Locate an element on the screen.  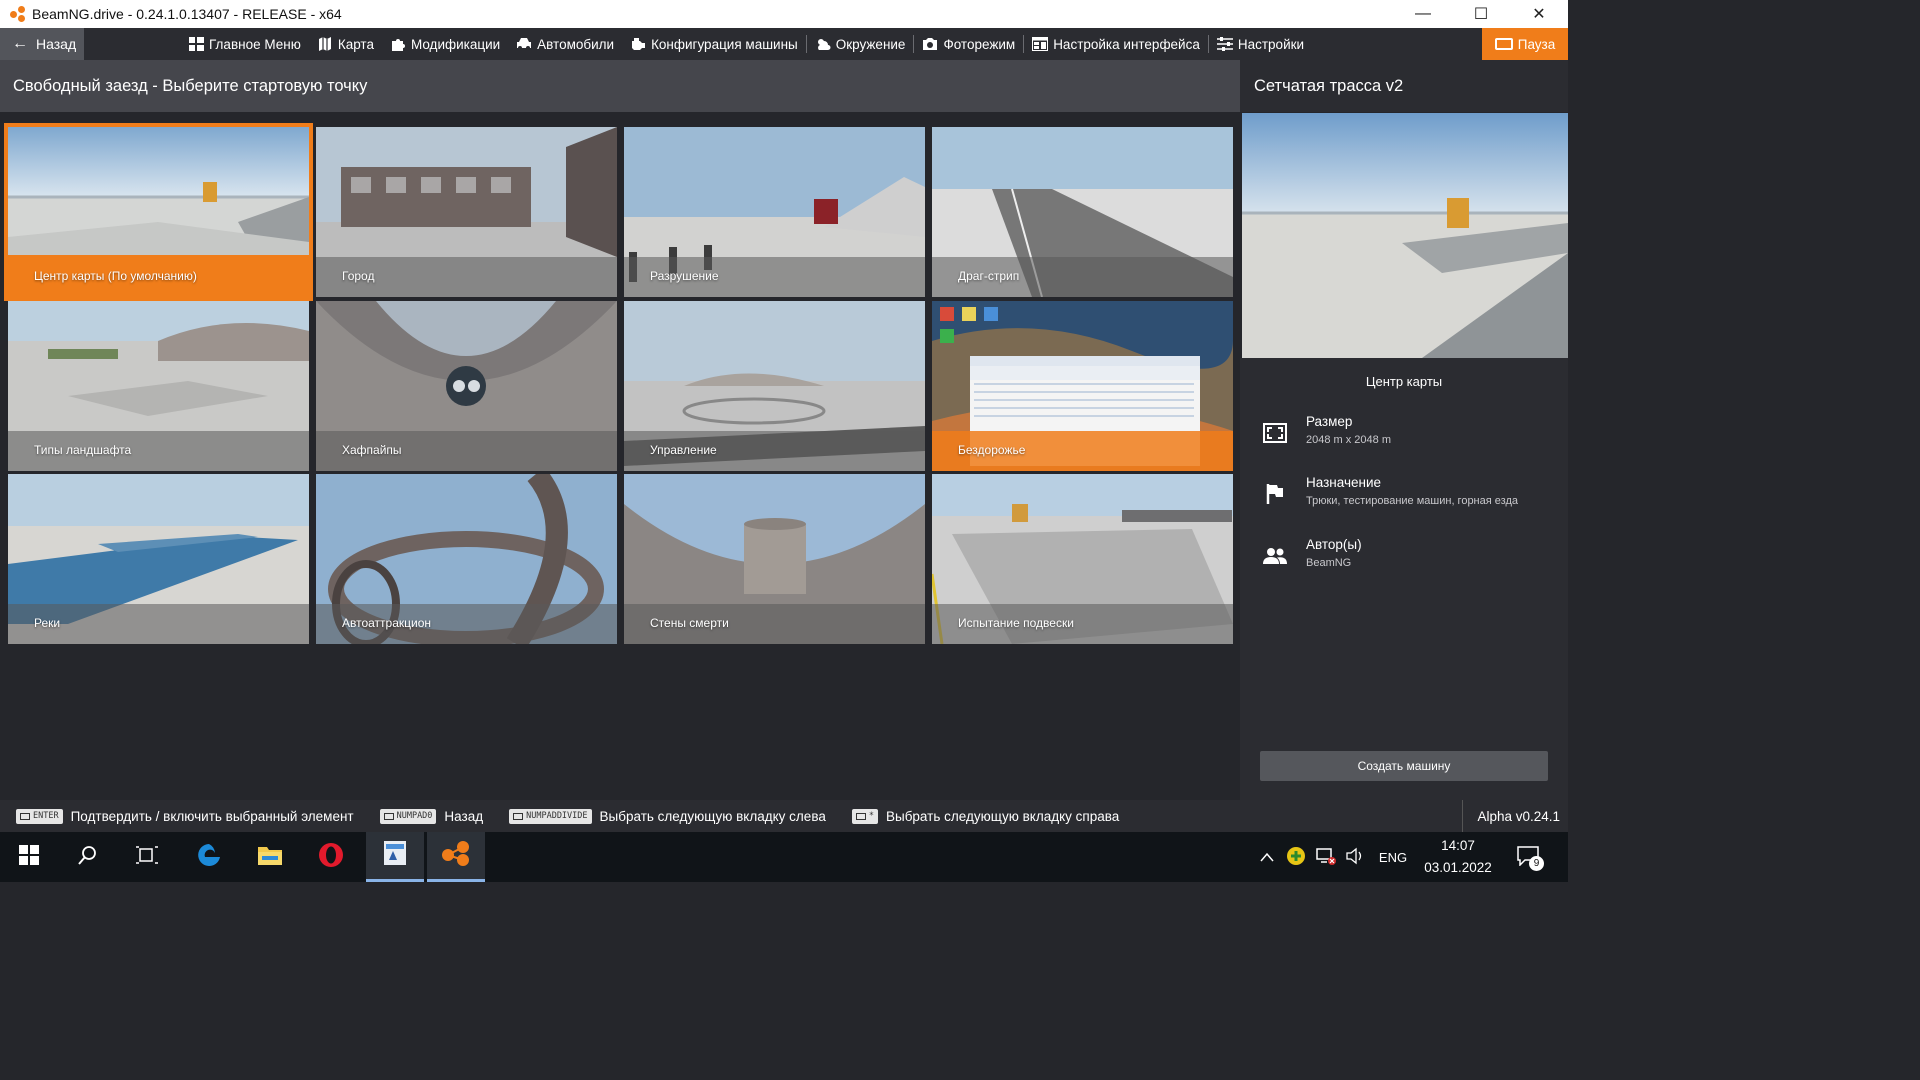
menu-item-label: Окружение is located at coordinates (870, 44).